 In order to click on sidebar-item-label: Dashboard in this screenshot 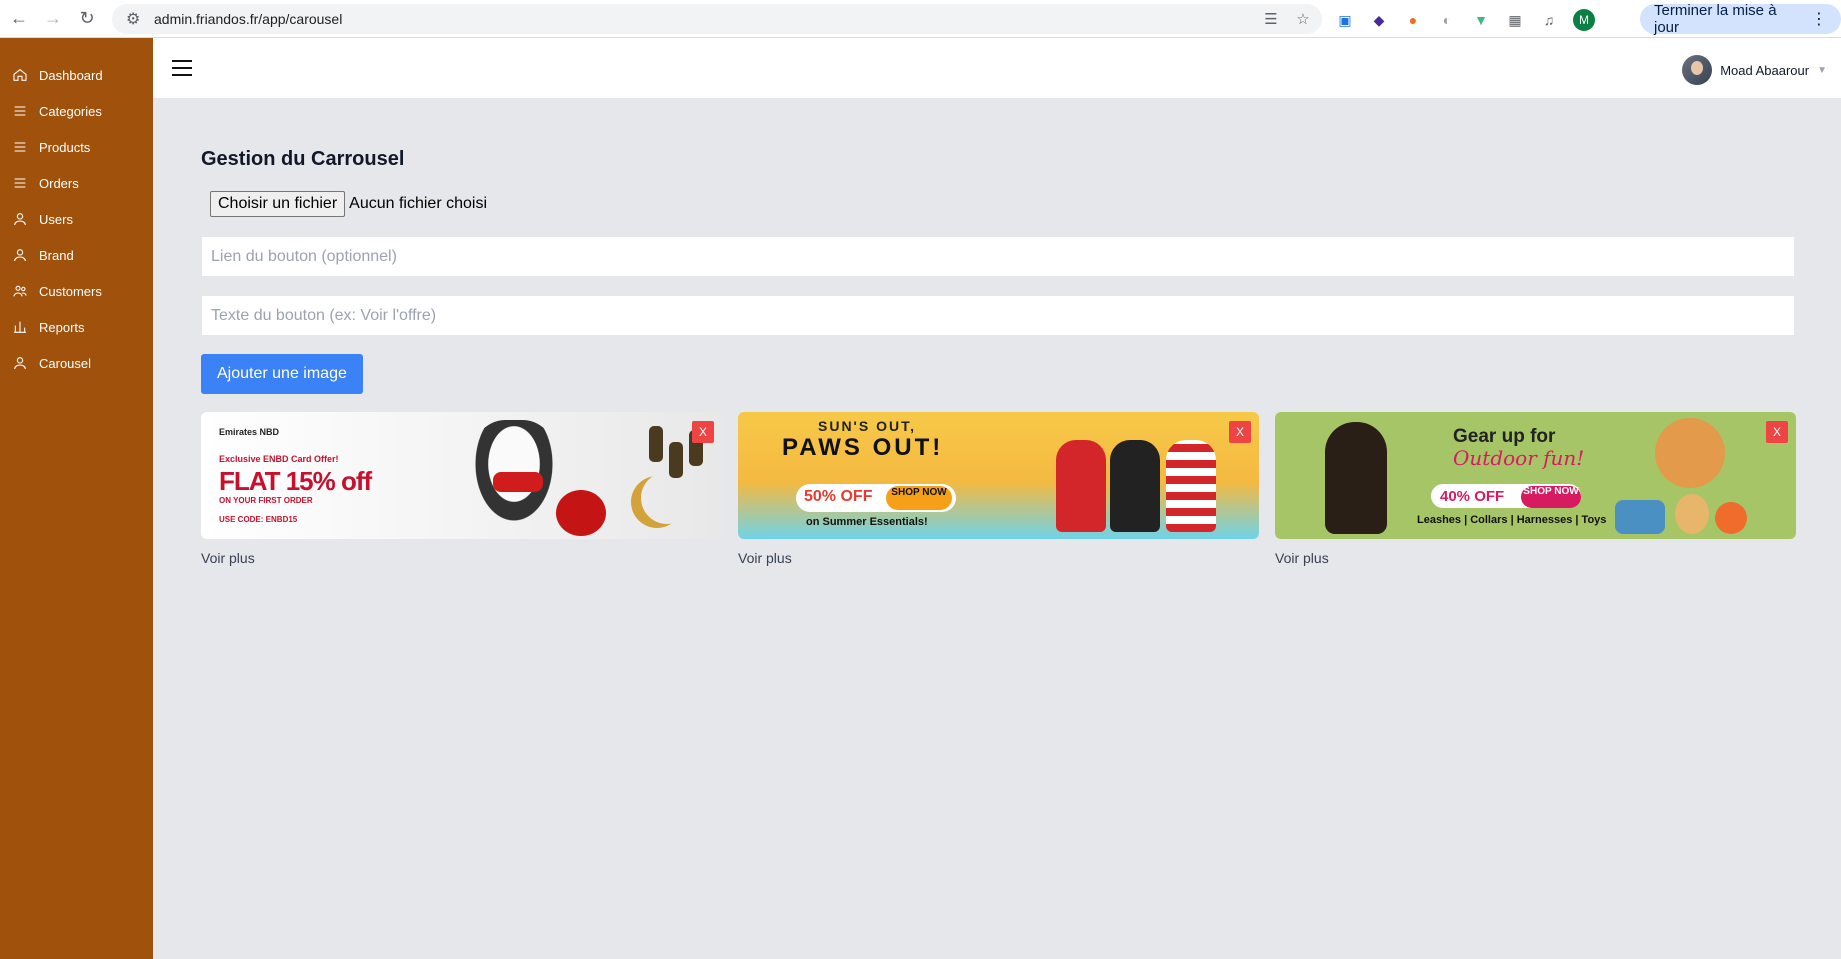, I will do `click(71, 75)`.